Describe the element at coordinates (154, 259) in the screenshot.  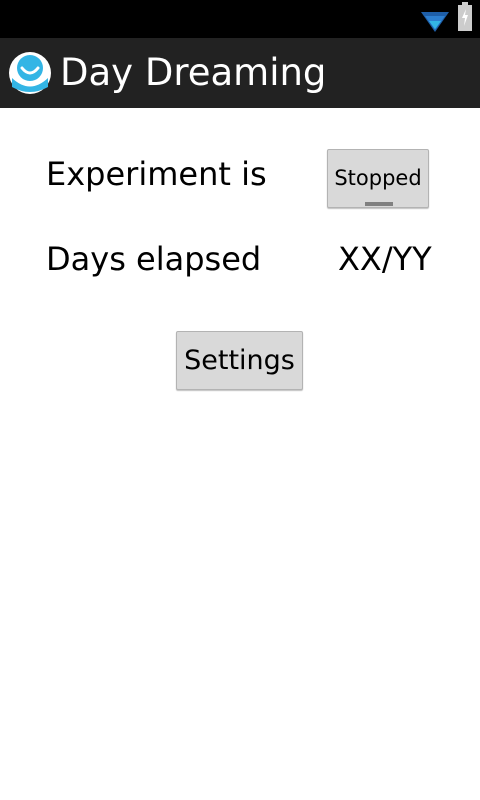
I see `days-elapsed-label: Days elapsed` at that location.